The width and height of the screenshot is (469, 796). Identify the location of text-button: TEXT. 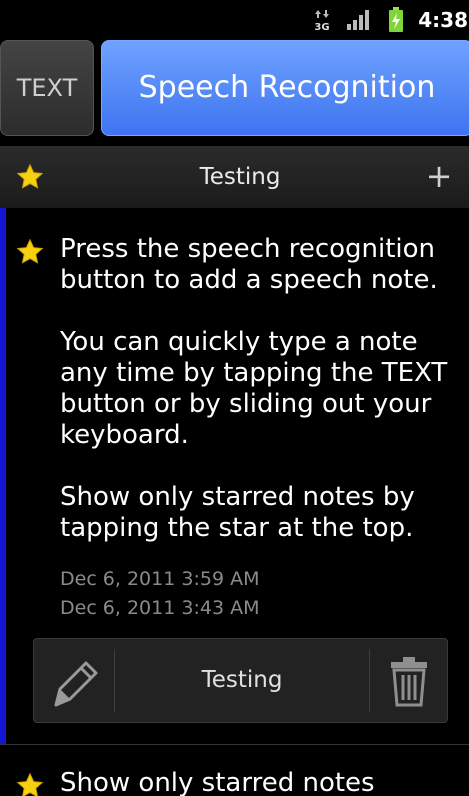
(47, 88).